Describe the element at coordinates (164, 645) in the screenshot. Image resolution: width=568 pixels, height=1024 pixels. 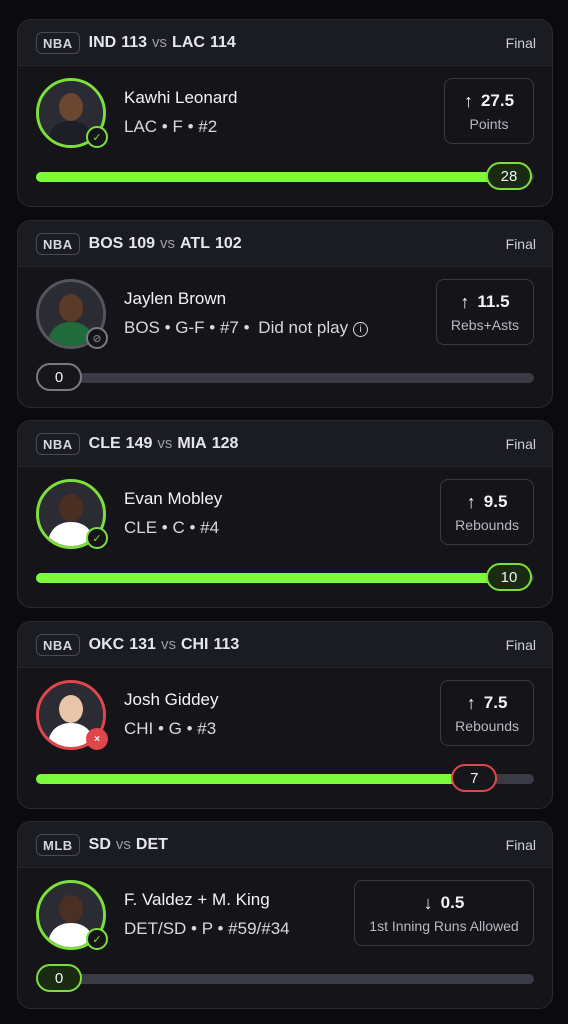
I see `matchup: OKC 131 vs CHI 113` at that location.